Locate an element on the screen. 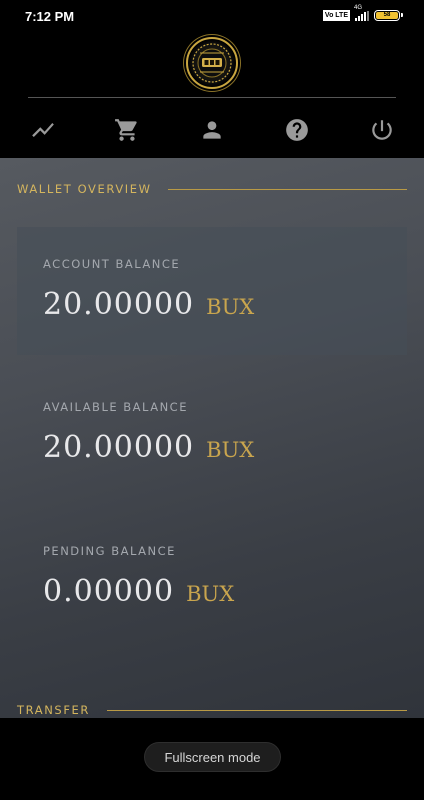  battery-level: 58 is located at coordinates (387, 15).